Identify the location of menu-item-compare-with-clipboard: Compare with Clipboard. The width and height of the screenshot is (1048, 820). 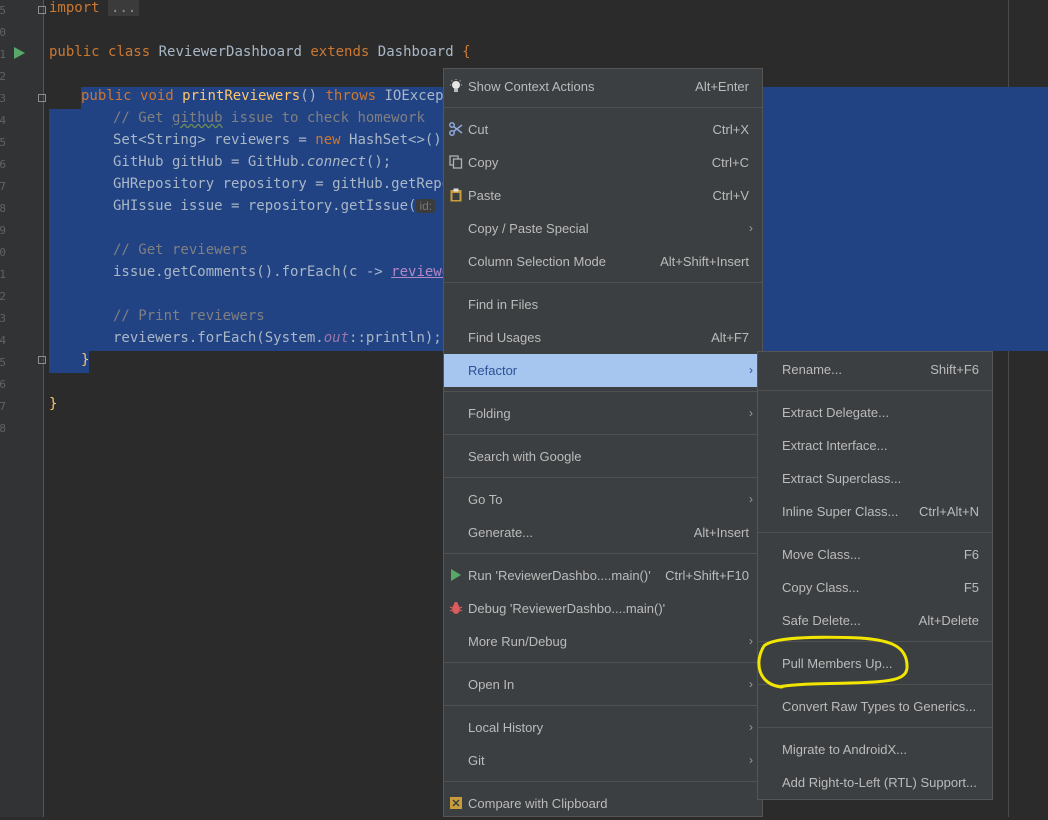
(603, 803).